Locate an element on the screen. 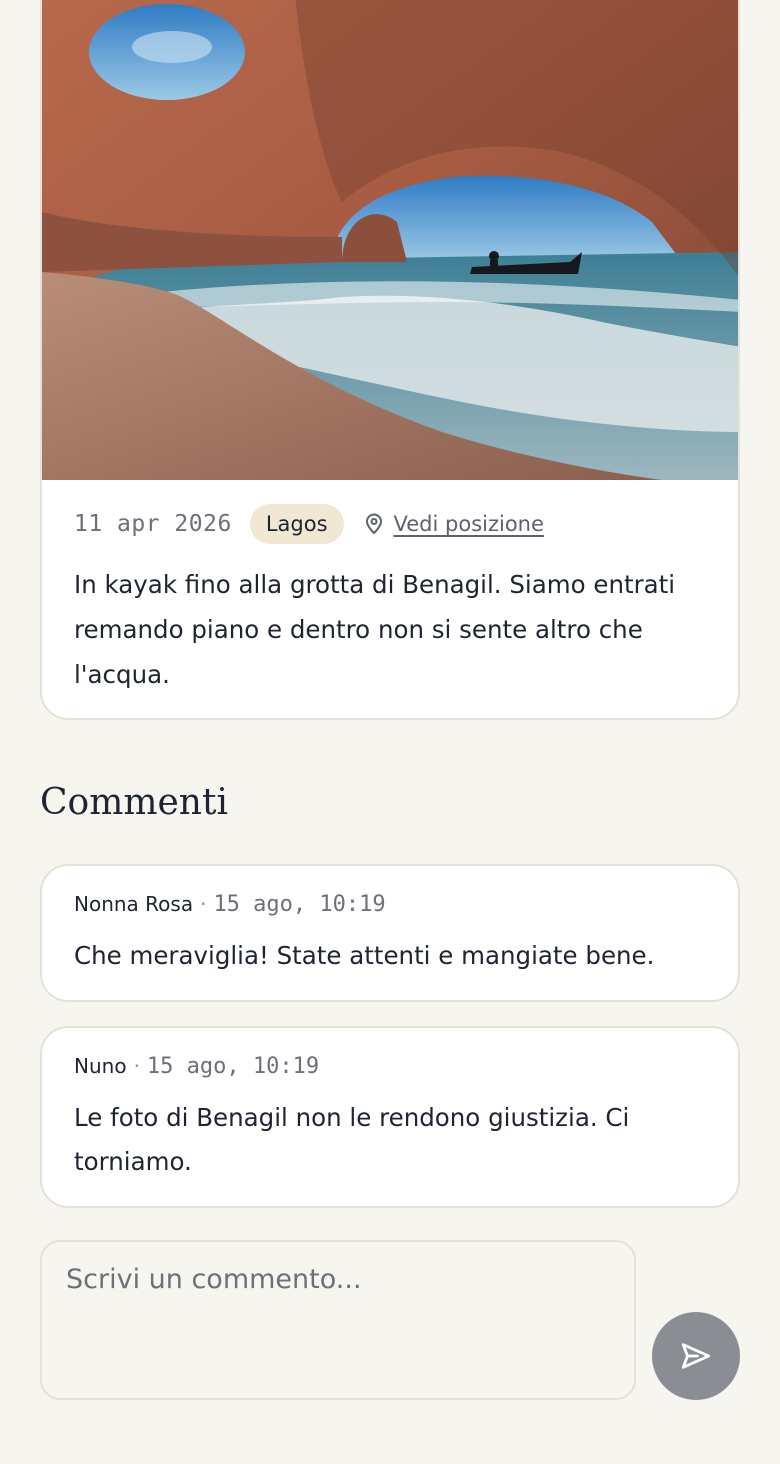  view-location-link: Vedi posizione is located at coordinates (453, 524).